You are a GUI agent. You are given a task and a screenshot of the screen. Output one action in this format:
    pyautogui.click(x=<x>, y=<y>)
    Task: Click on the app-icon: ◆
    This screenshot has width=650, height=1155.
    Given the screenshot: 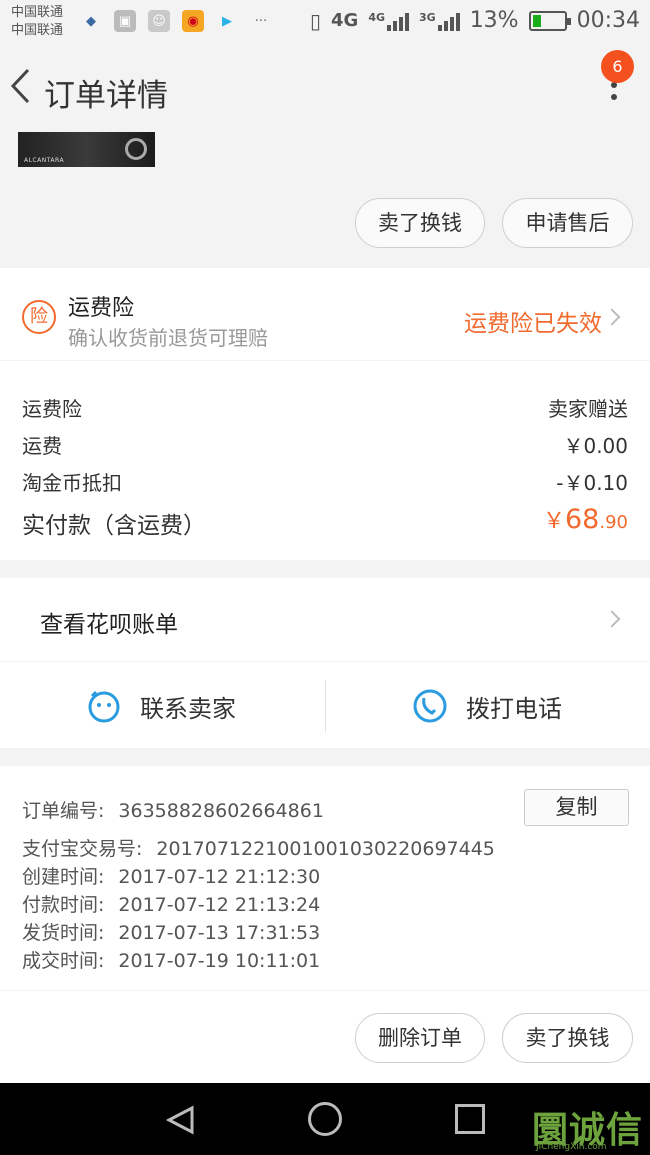 What is the action you would take?
    pyautogui.click(x=91, y=21)
    